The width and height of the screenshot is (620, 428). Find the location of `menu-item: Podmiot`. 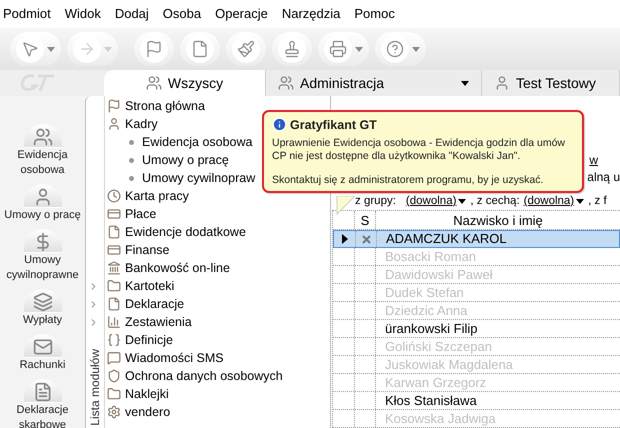

menu-item: Podmiot is located at coordinates (27, 14).